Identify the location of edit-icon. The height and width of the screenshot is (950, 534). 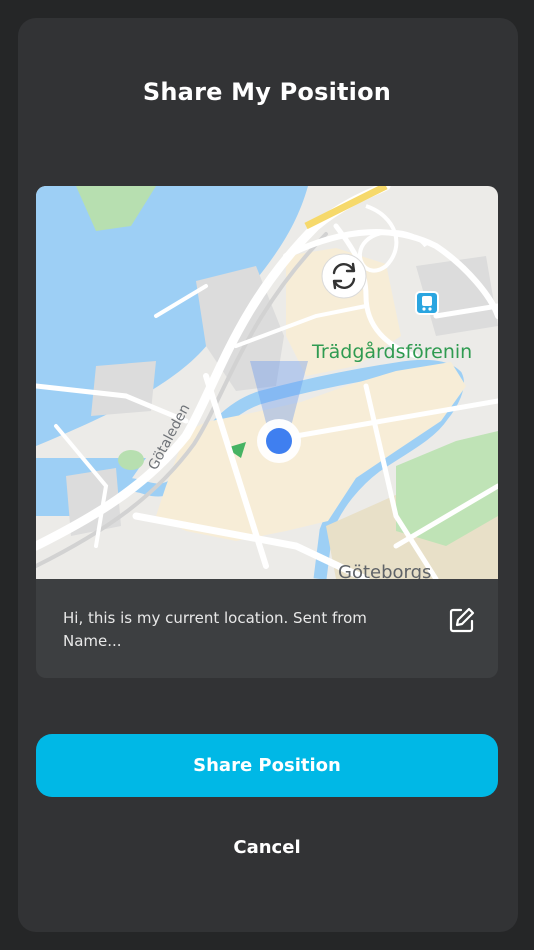
(462, 620).